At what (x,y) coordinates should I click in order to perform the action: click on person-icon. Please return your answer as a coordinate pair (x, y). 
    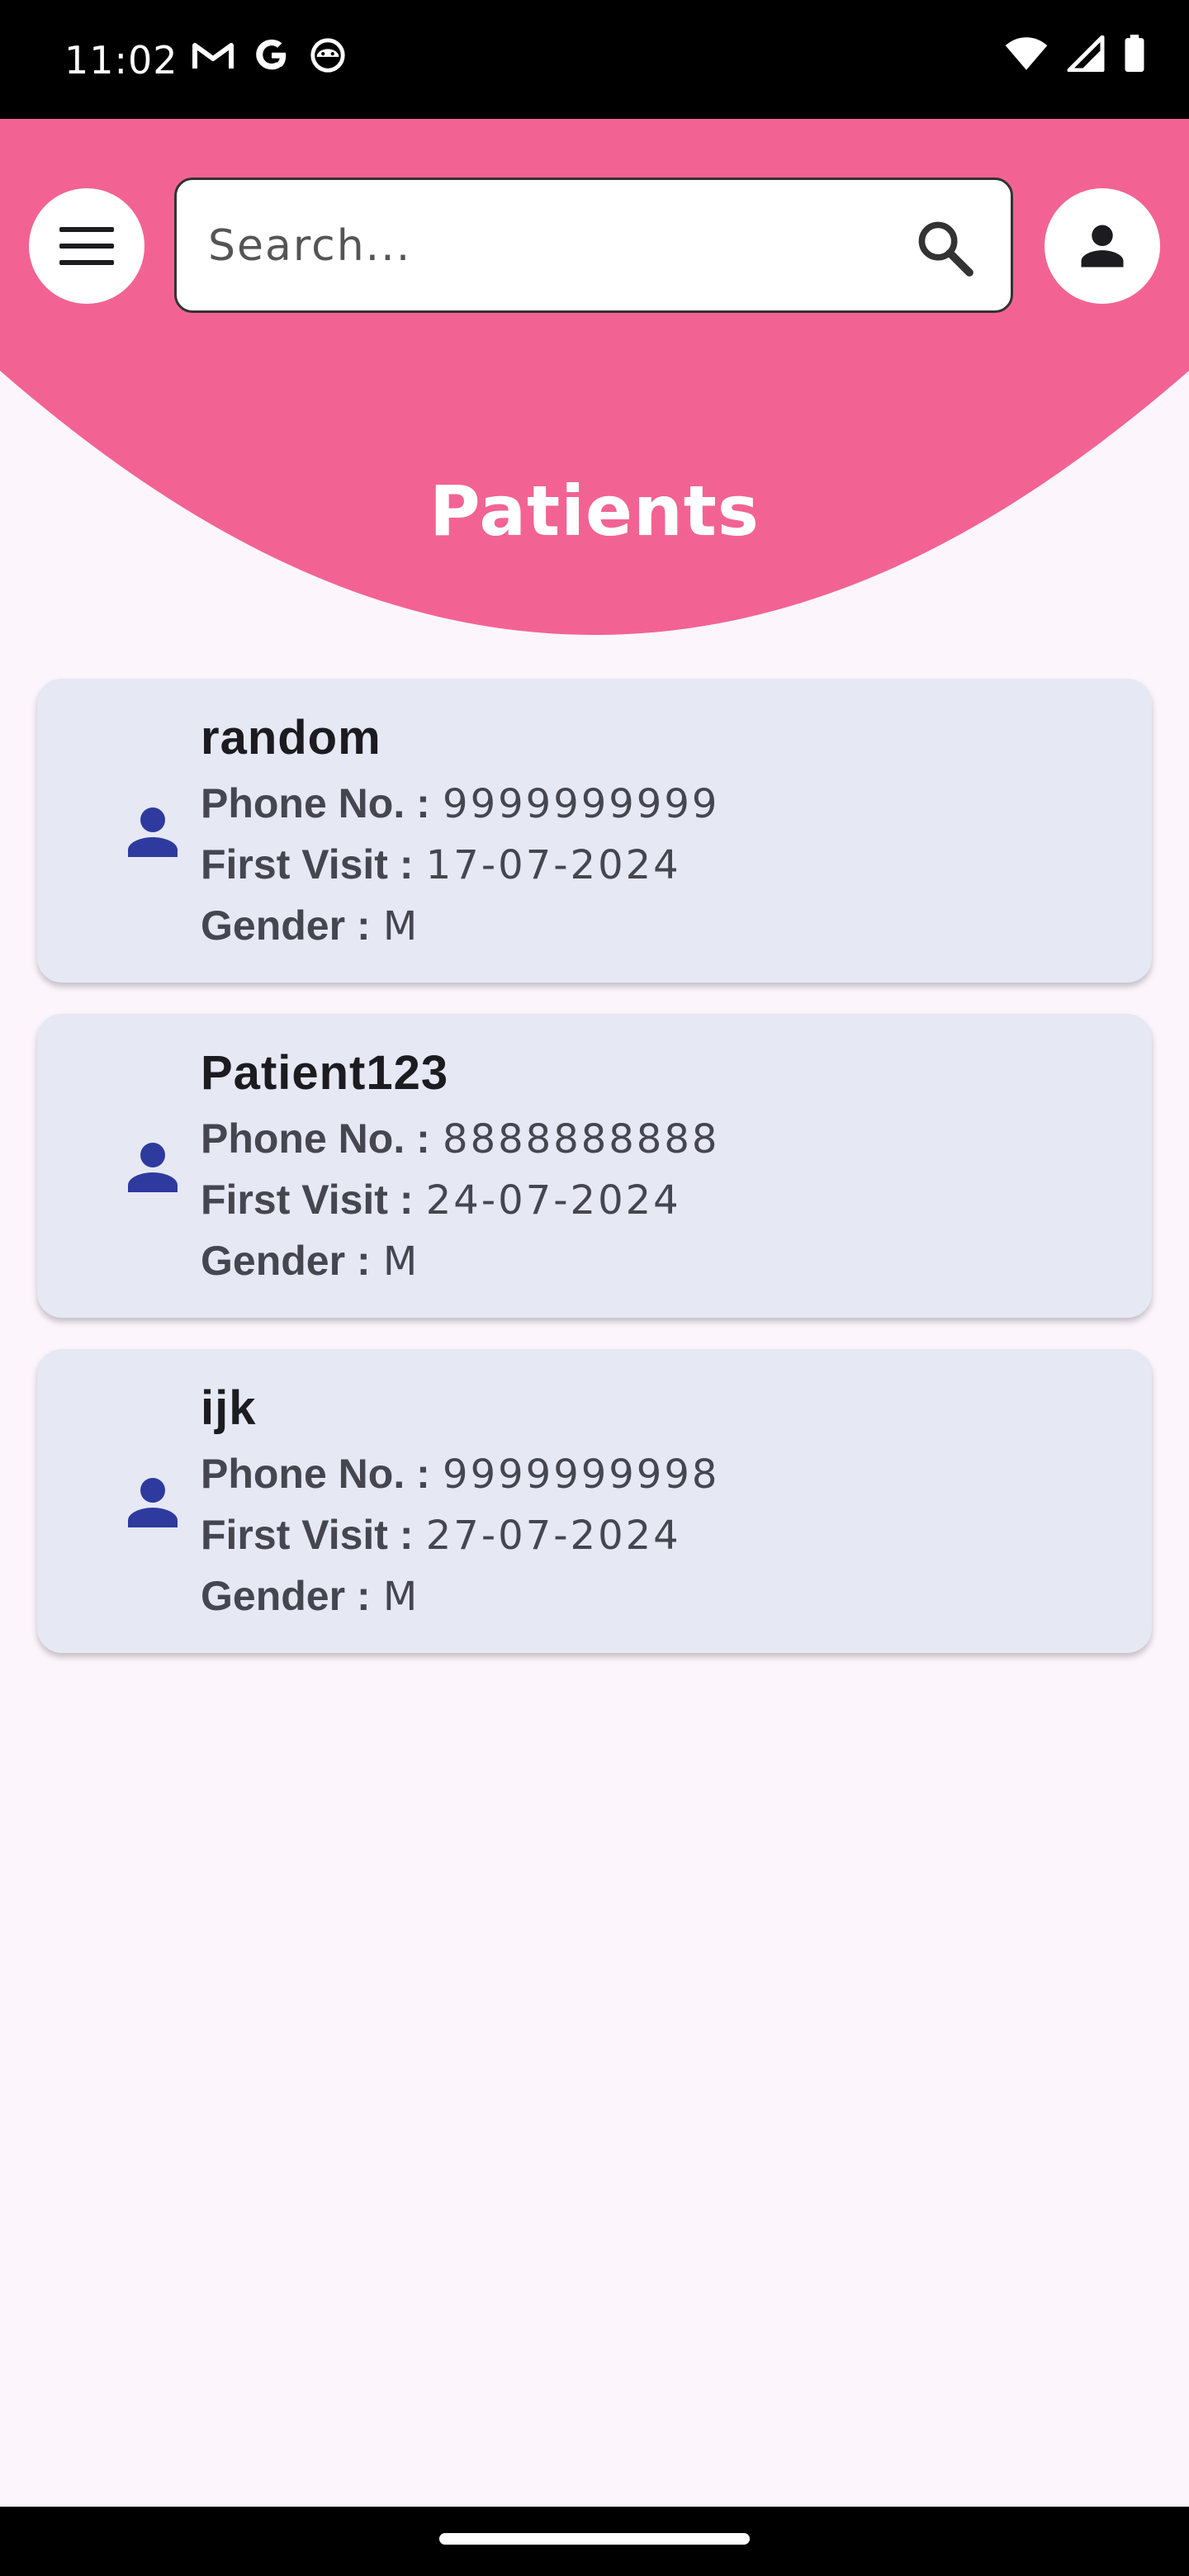
    Looking at the image, I should click on (1102, 246).